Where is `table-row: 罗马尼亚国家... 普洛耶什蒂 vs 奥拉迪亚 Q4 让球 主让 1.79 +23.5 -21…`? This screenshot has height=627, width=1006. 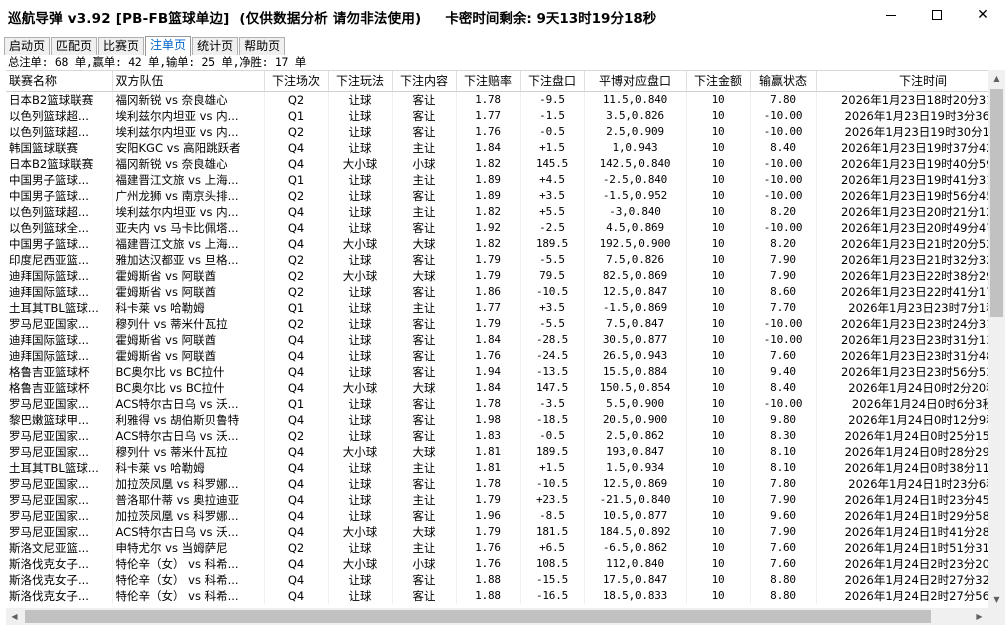 table-row: 罗马尼亚国家... 普洛耶什蒂 vs 奥拉迪亚 Q4 让球 主让 1.79 +23.5 -21… is located at coordinates (497, 499).